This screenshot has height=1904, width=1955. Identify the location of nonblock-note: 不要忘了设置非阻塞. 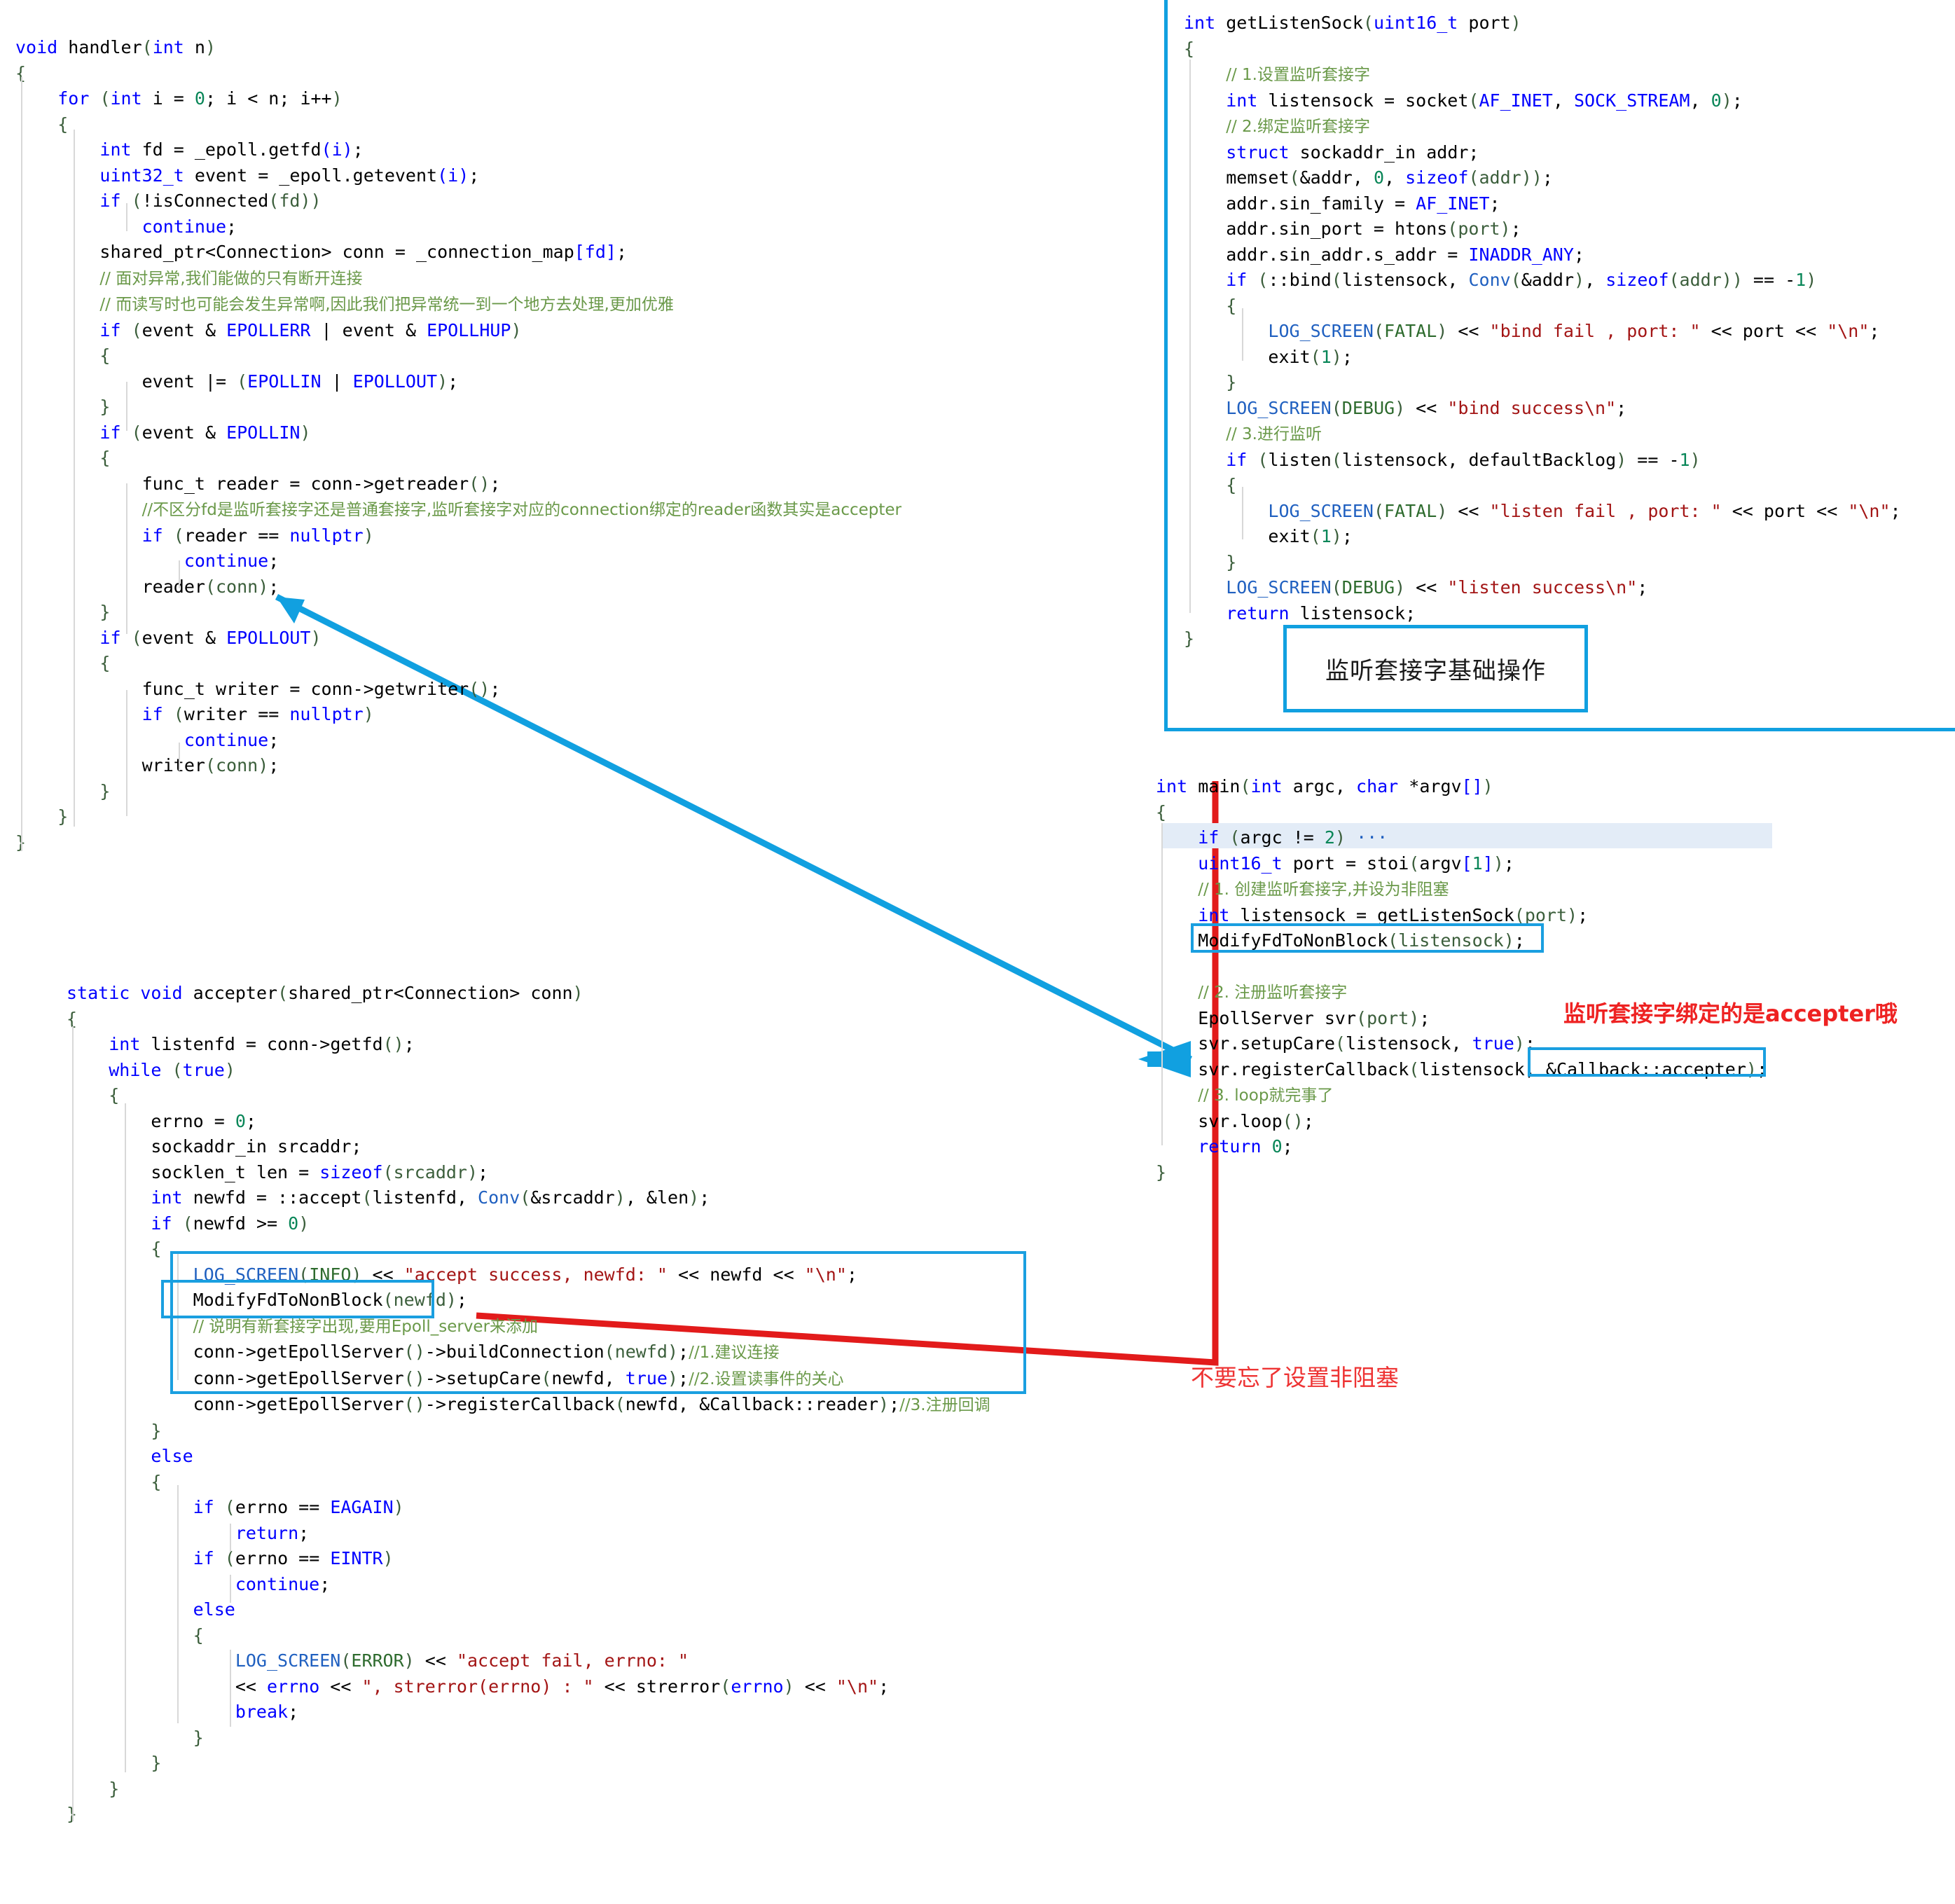
(1295, 1377).